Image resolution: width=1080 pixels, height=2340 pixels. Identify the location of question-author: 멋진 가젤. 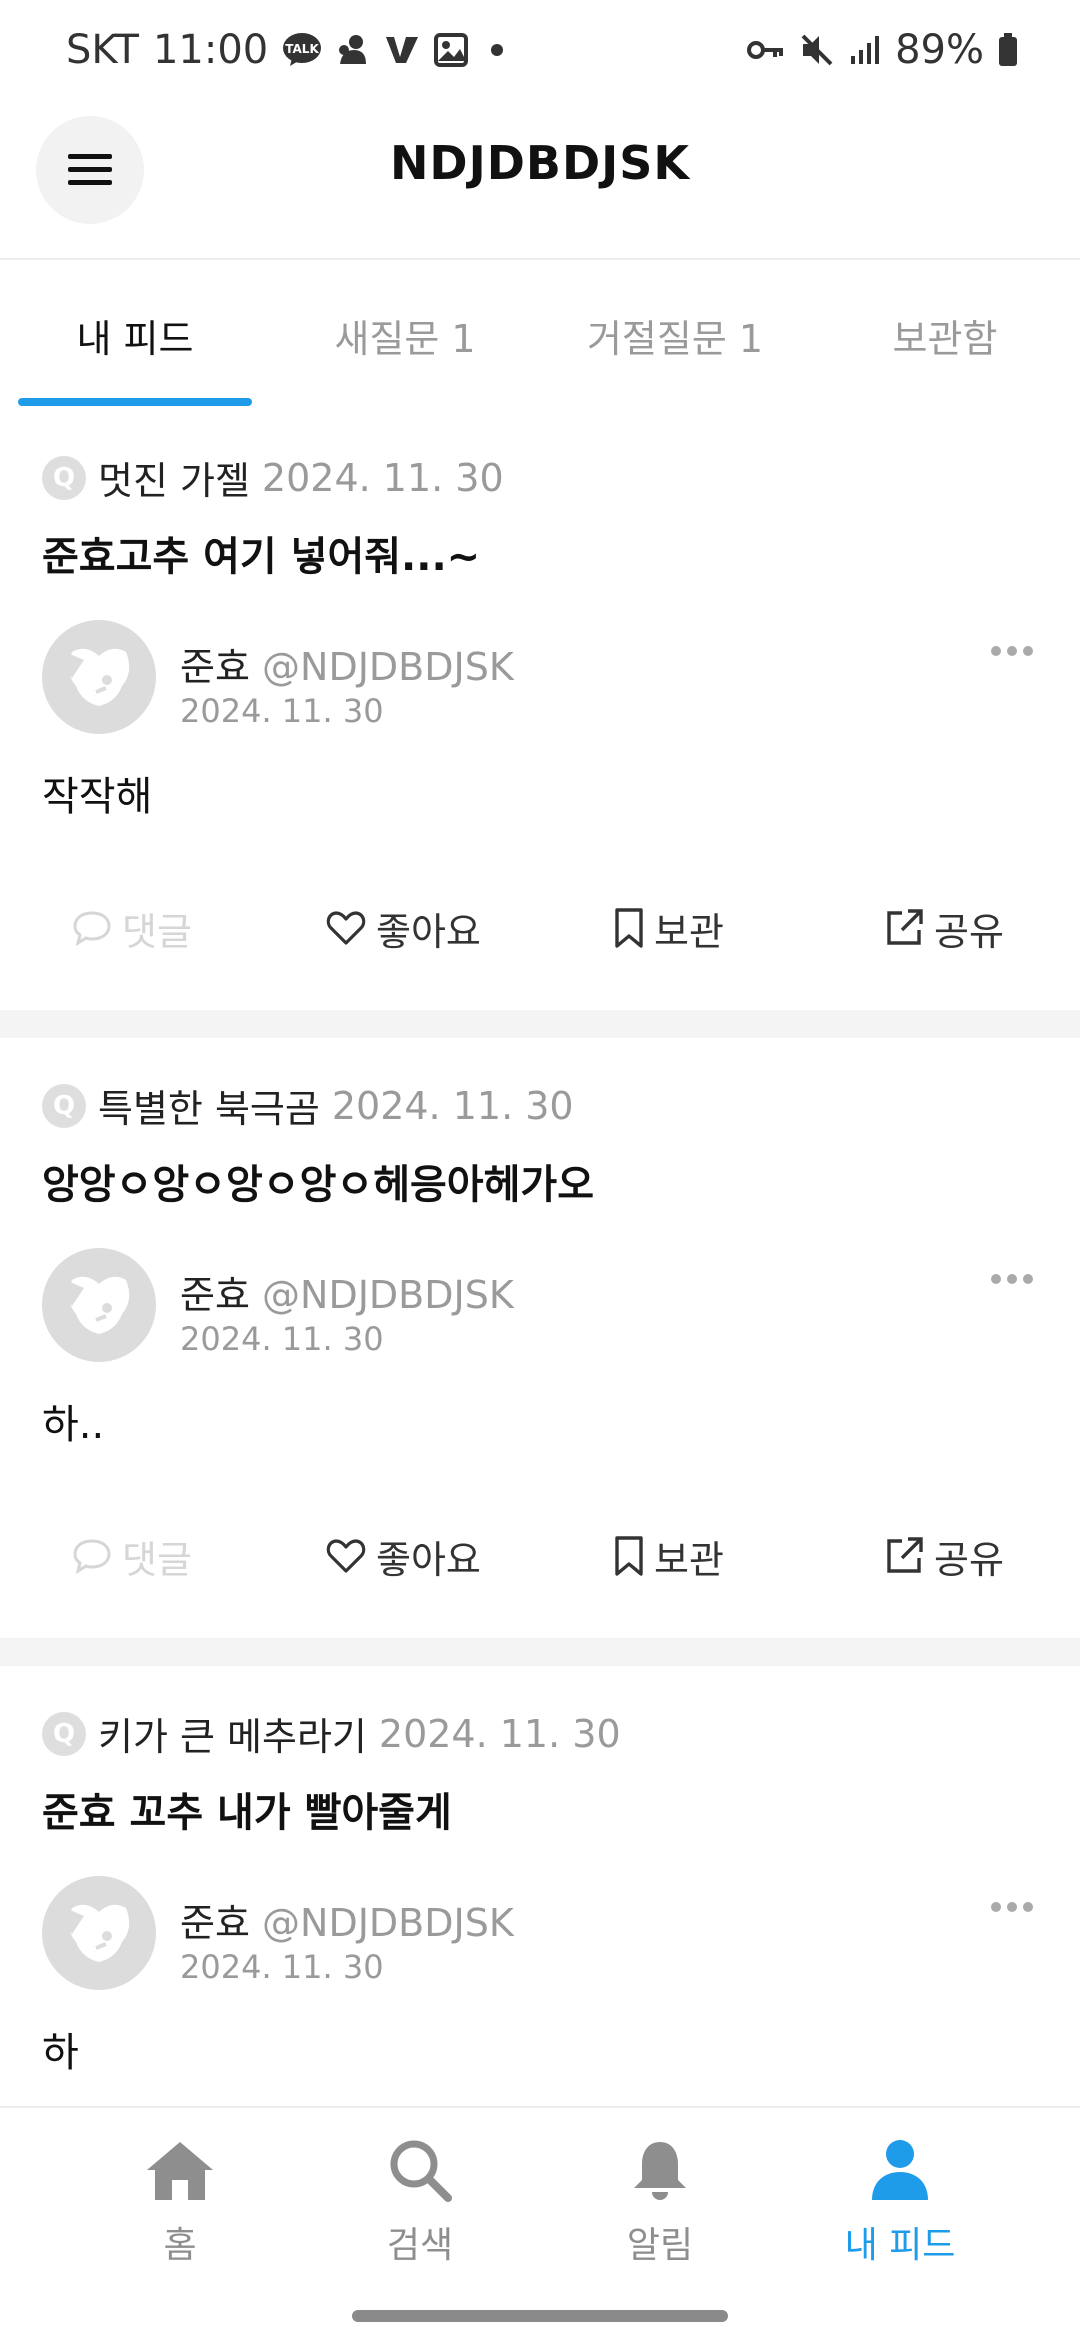
(174, 481).